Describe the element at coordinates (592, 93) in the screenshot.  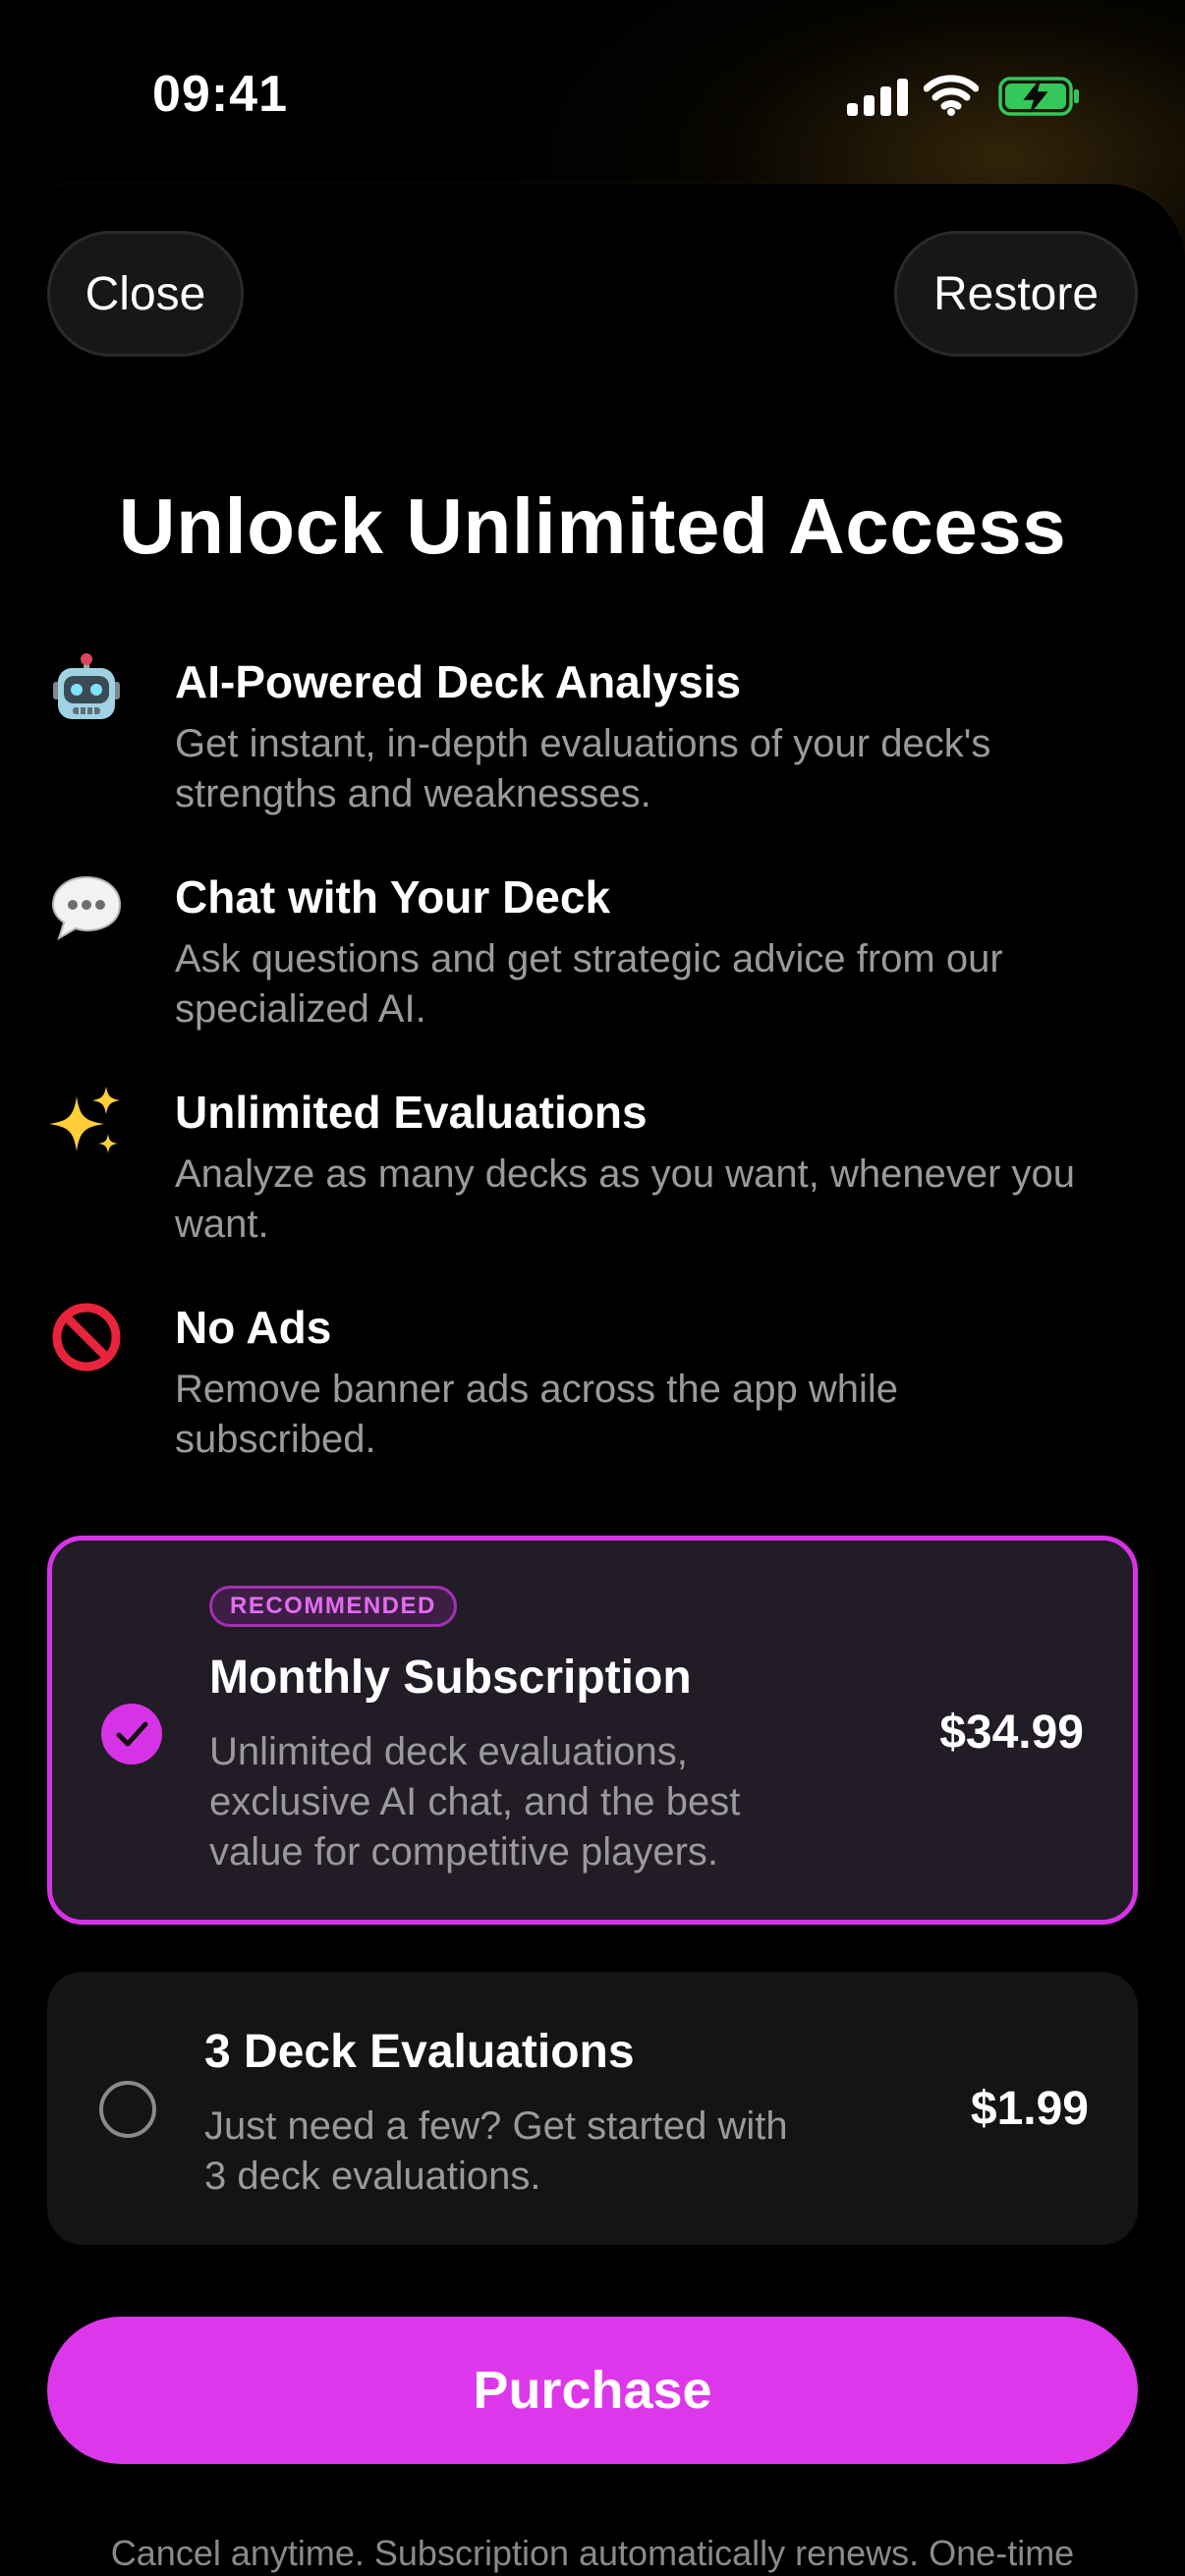
I see `status-bar: 09:41` at that location.